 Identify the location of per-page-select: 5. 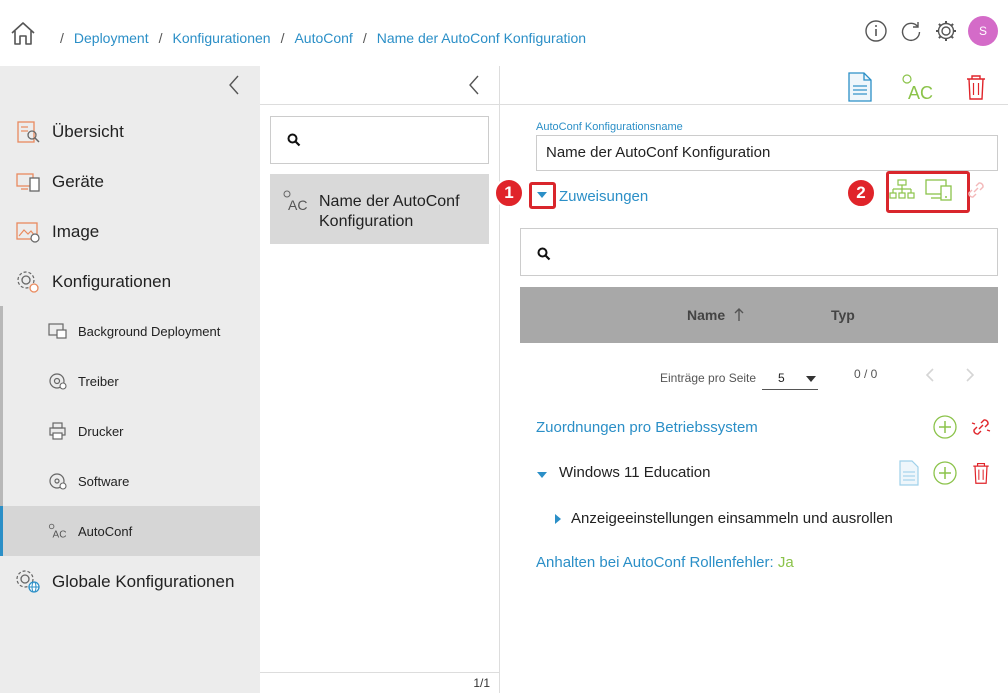
(790, 378).